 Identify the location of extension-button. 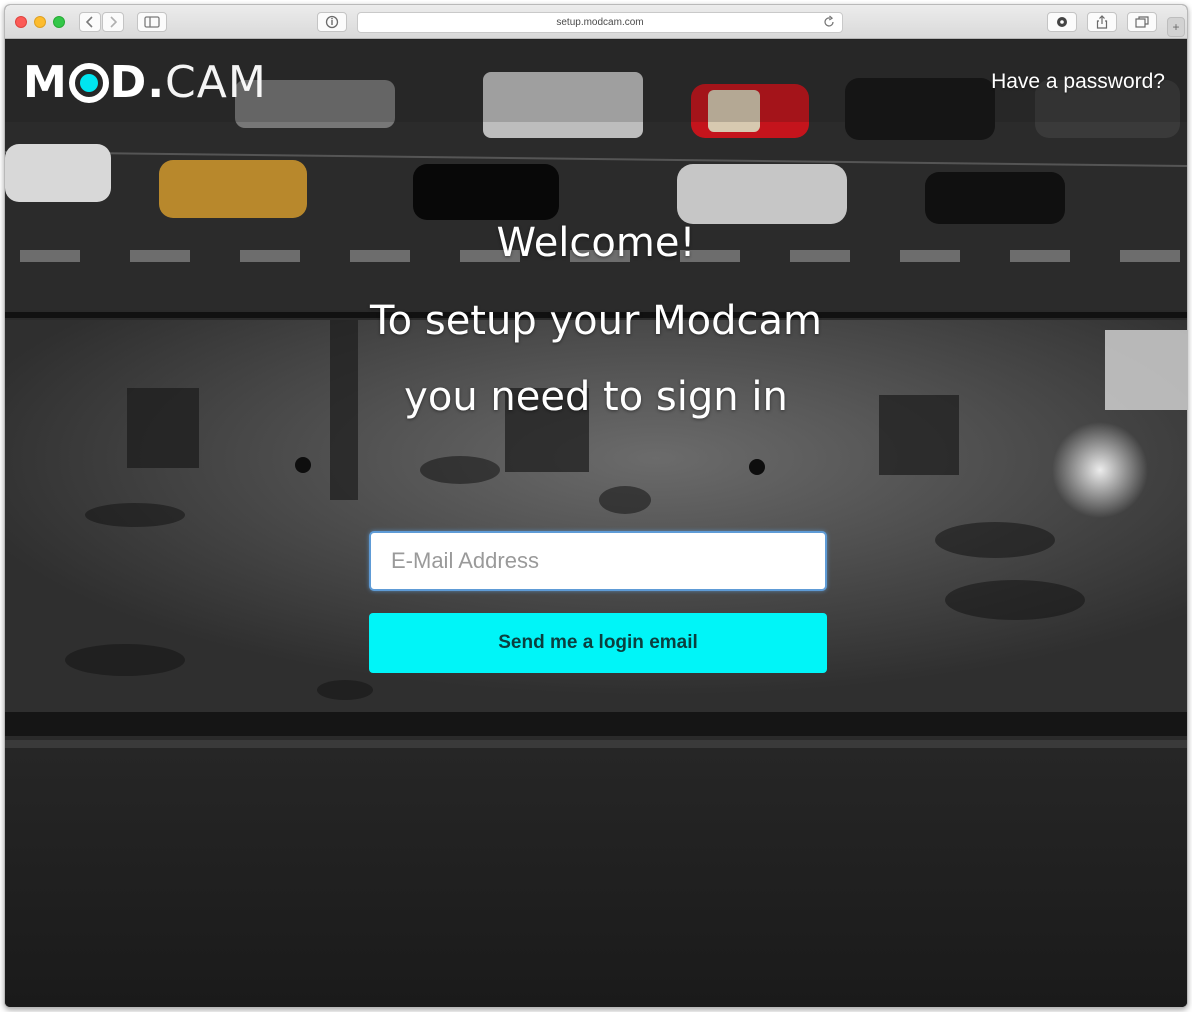
(1062, 22).